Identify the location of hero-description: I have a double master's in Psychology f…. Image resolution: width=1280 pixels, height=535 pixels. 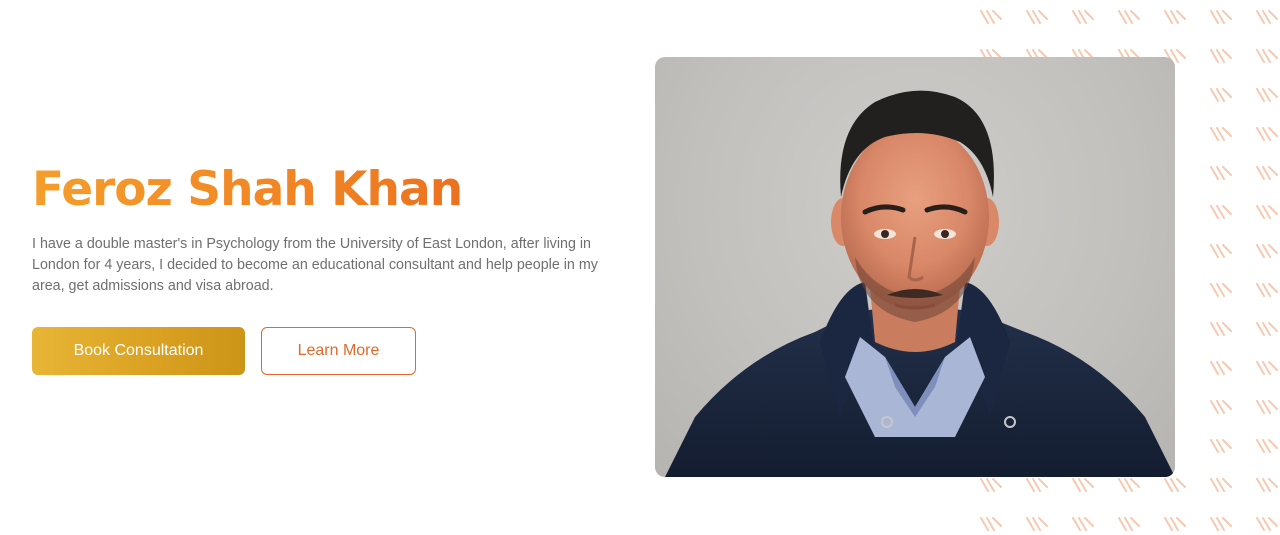
(315, 265).